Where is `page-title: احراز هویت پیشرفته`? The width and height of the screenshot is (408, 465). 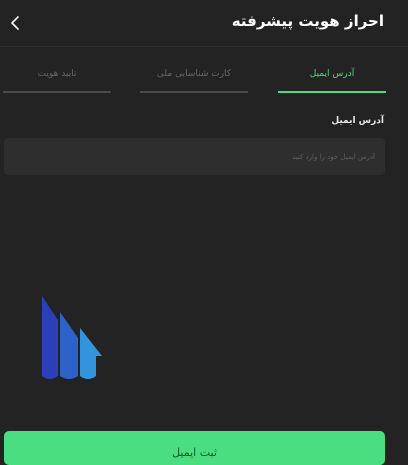 page-title: احراز هویت پیشرفته is located at coordinates (307, 21).